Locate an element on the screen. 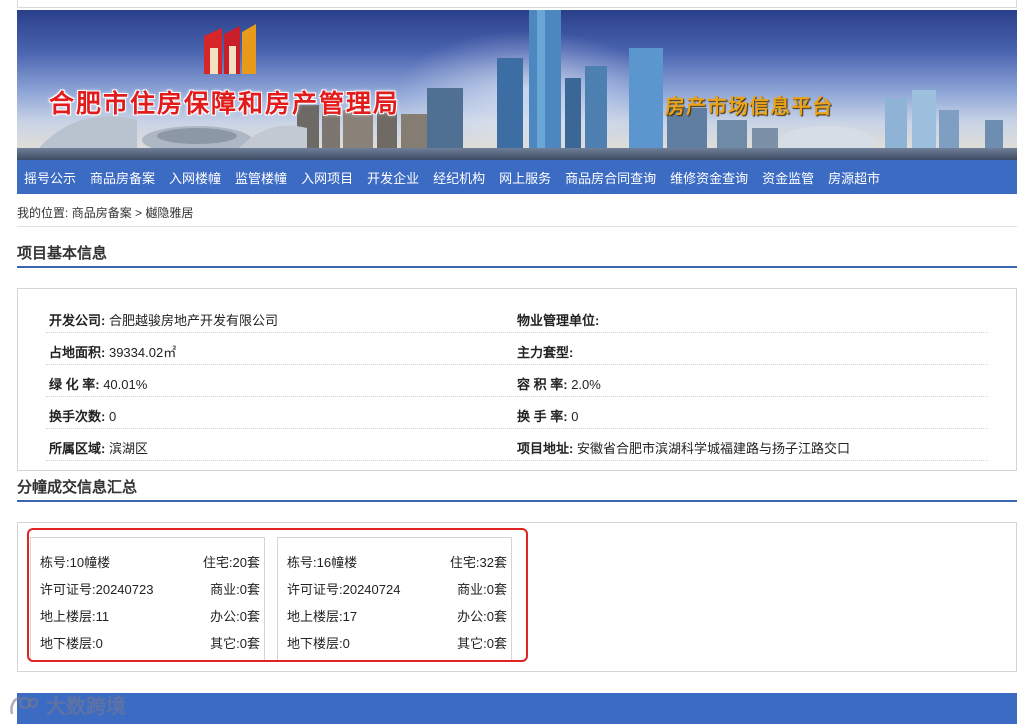 The width and height of the screenshot is (1032, 724). platform-subtitle: 房产市场信息平台 is located at coordinates (749, 106).